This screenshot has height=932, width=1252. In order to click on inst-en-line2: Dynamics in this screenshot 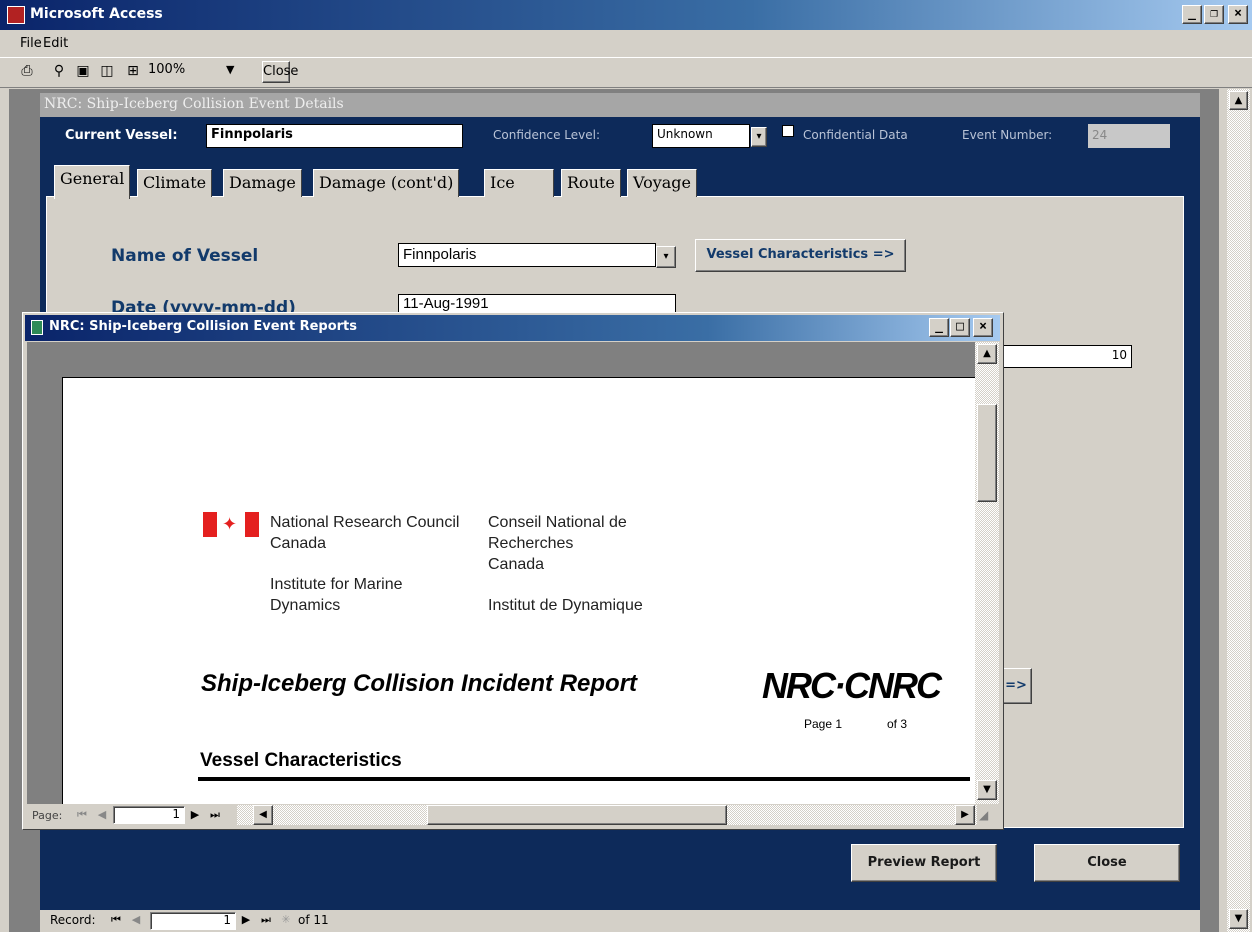, I will do `click(305, 605)`.